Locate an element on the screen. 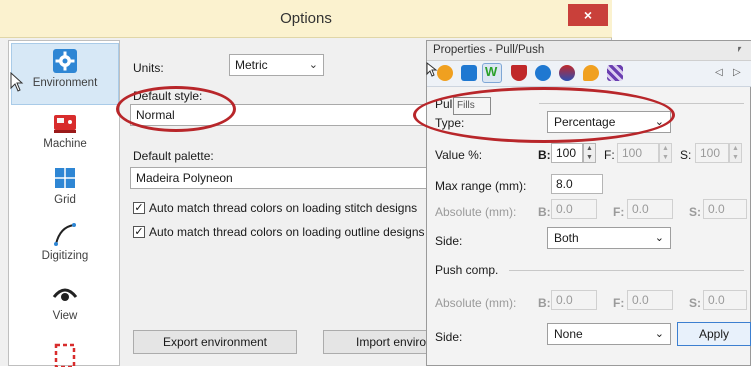 The image size is (751, 367). type-select: Percentage ⌄ is located at coordinates (609, 122).